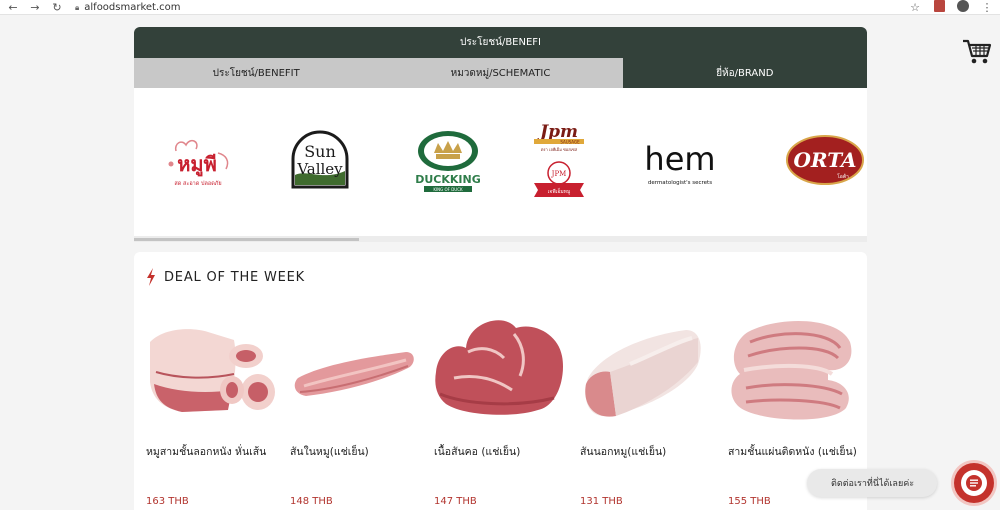 This screenshot has width=1000, height=510. I want to click on brand-logo-nhoomee: หมูพี สด สะอาด ปลอดภัย, so click(196, 162).